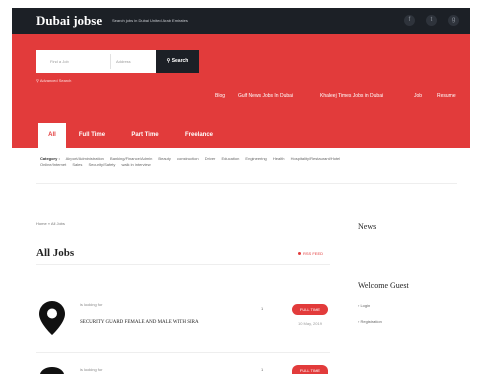 The height and width of the screenshot is (374, 484). Describe the element at coordinates (69, 21) in the screenshot. I see `site-logo: Dubai jobse` at that location.